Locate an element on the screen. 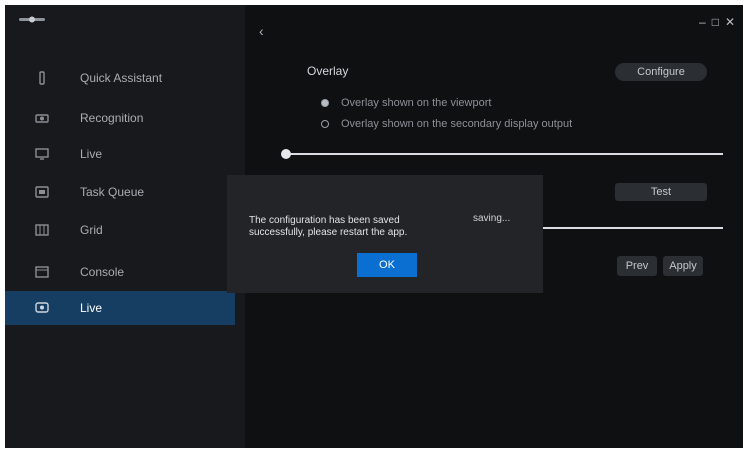 The height and width of the screenshot is (453, 748). radio-label: Overlay shown on the viewport is located at coordinates (416, 103).